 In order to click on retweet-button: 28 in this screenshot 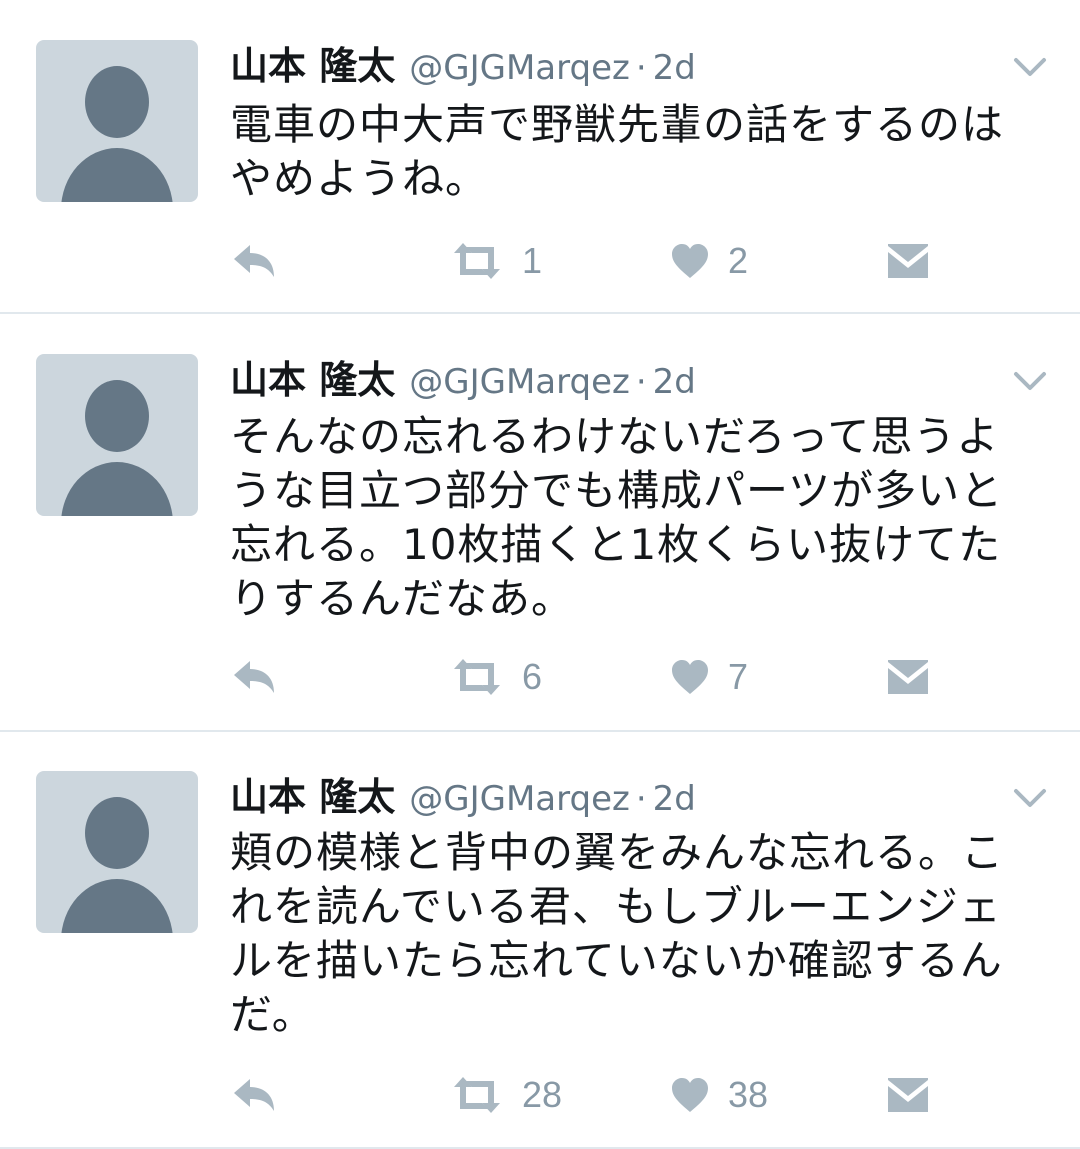, I will do `click(506, 1095)`.